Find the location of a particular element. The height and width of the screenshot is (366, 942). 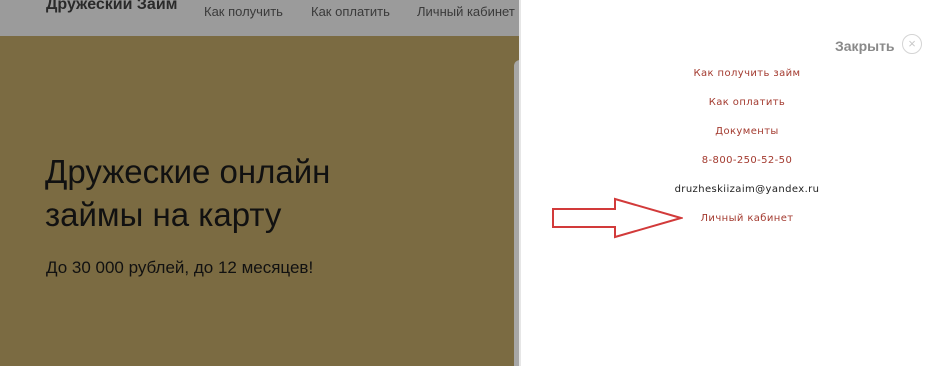

close-icon: × is located at coordinates (912, 44).